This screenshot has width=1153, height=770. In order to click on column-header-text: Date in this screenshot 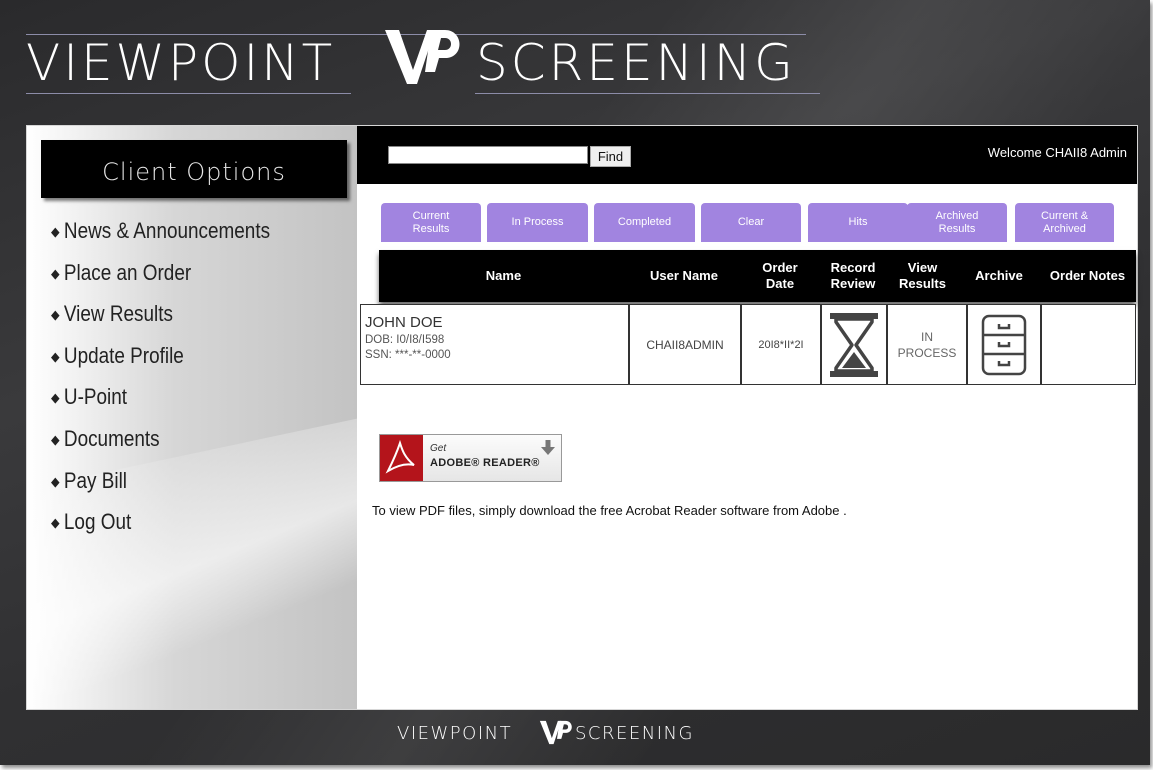, I will do `click(780, 283)`.